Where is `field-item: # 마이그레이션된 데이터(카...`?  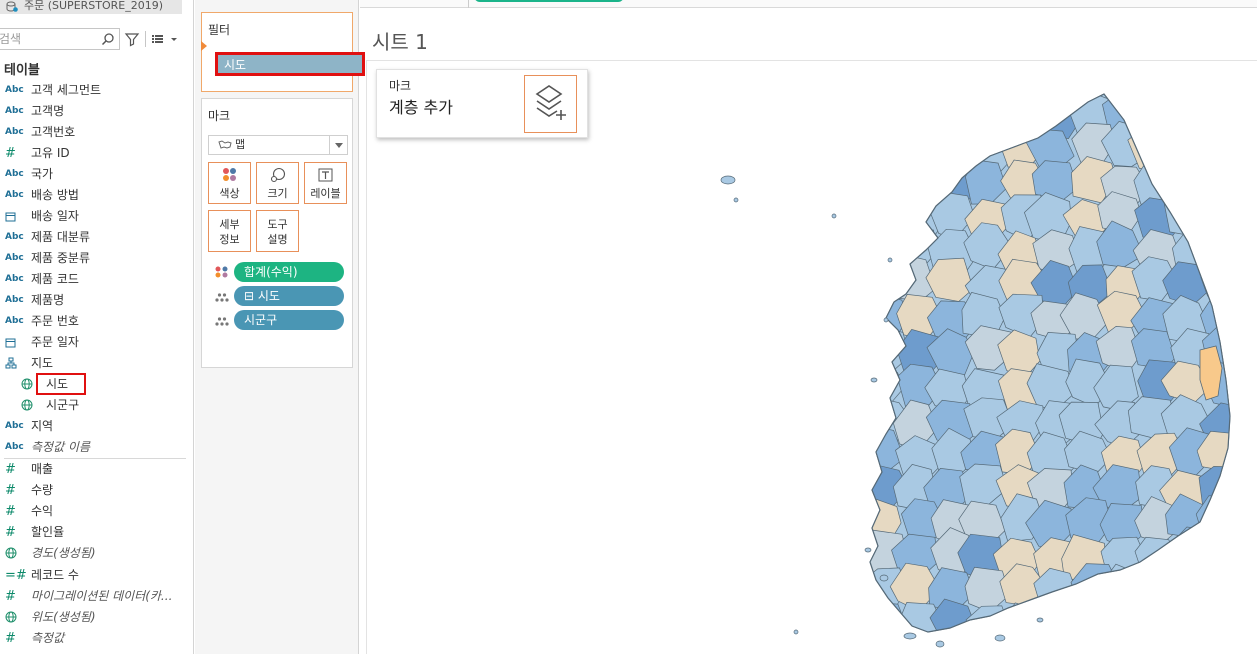
field-item: # 마이그레이션된 데이터(카... is located at coordinates (95, 596).